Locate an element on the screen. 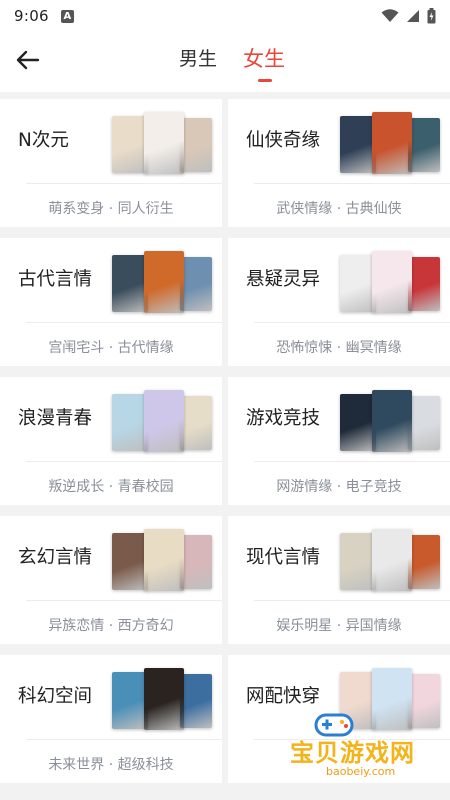  header: 男生 女生 is located at coordinates (225, 62).